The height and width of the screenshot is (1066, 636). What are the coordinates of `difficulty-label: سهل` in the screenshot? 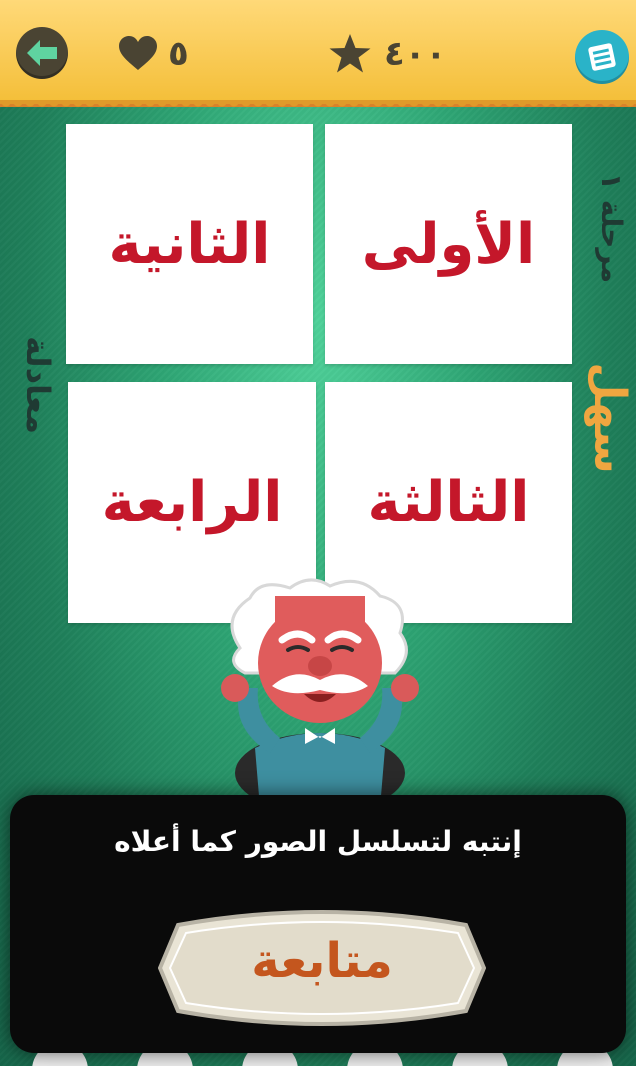 It's located at (610, 418).